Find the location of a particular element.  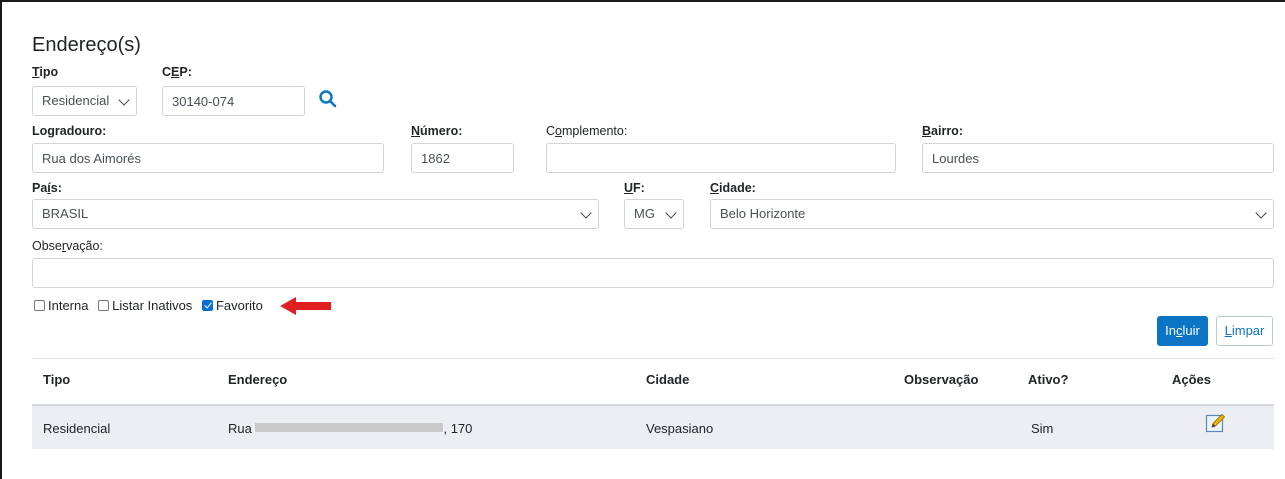

interna-checkbox: Interna is located at coordinates (61, 305).